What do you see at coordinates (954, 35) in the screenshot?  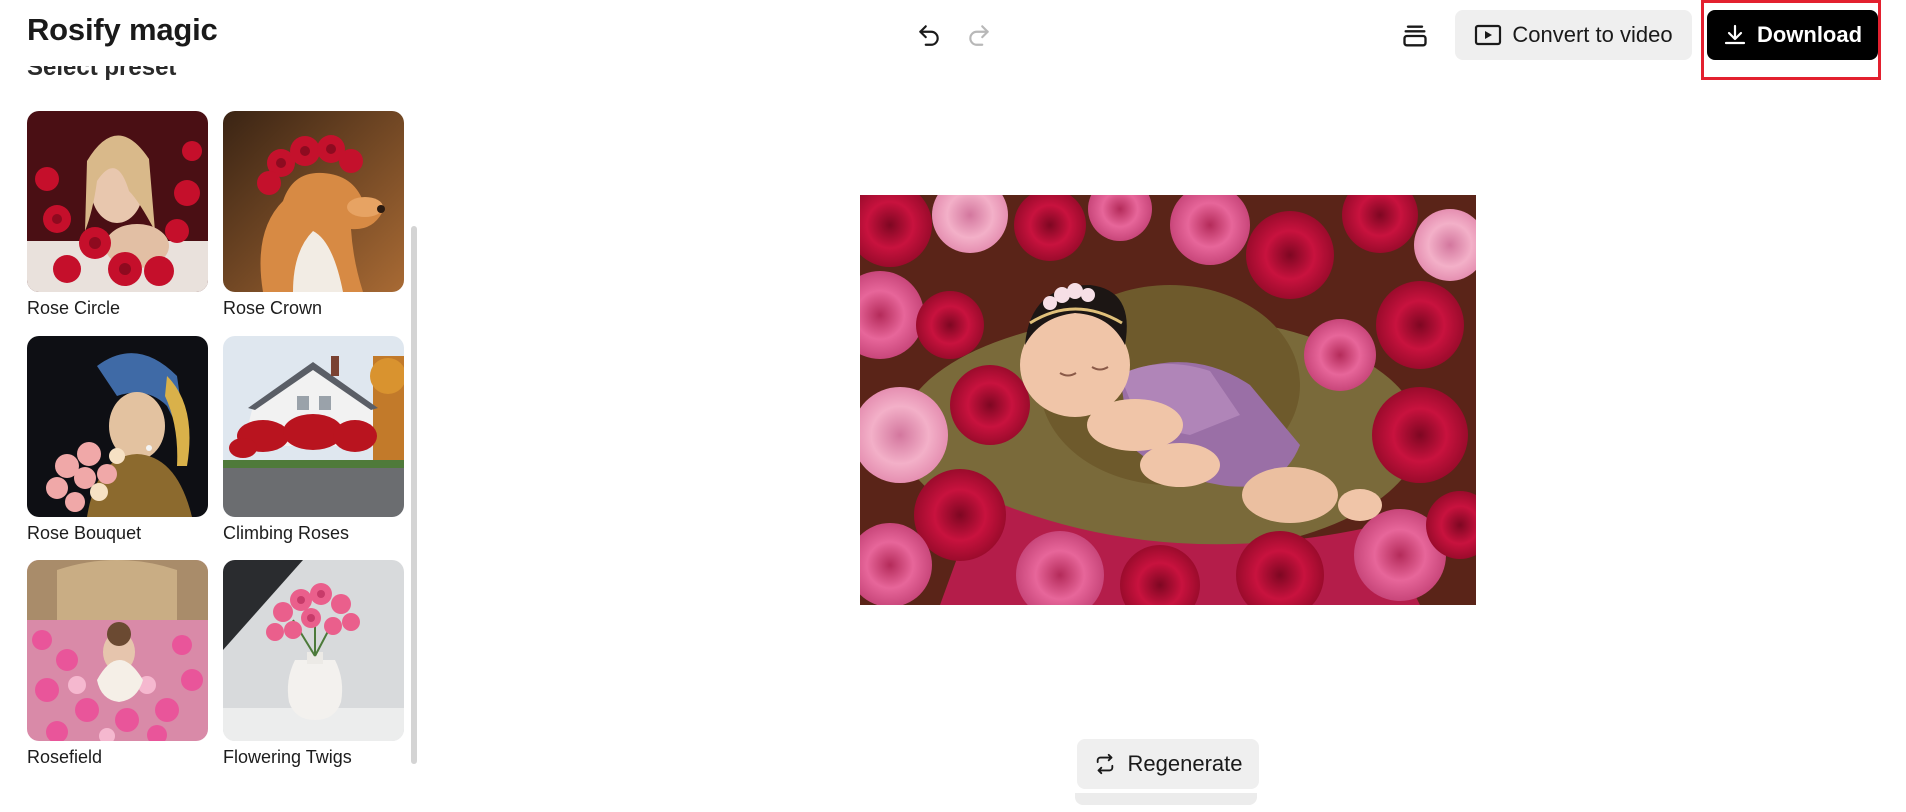 I see `history-controls` at bounding box center [954, 35].